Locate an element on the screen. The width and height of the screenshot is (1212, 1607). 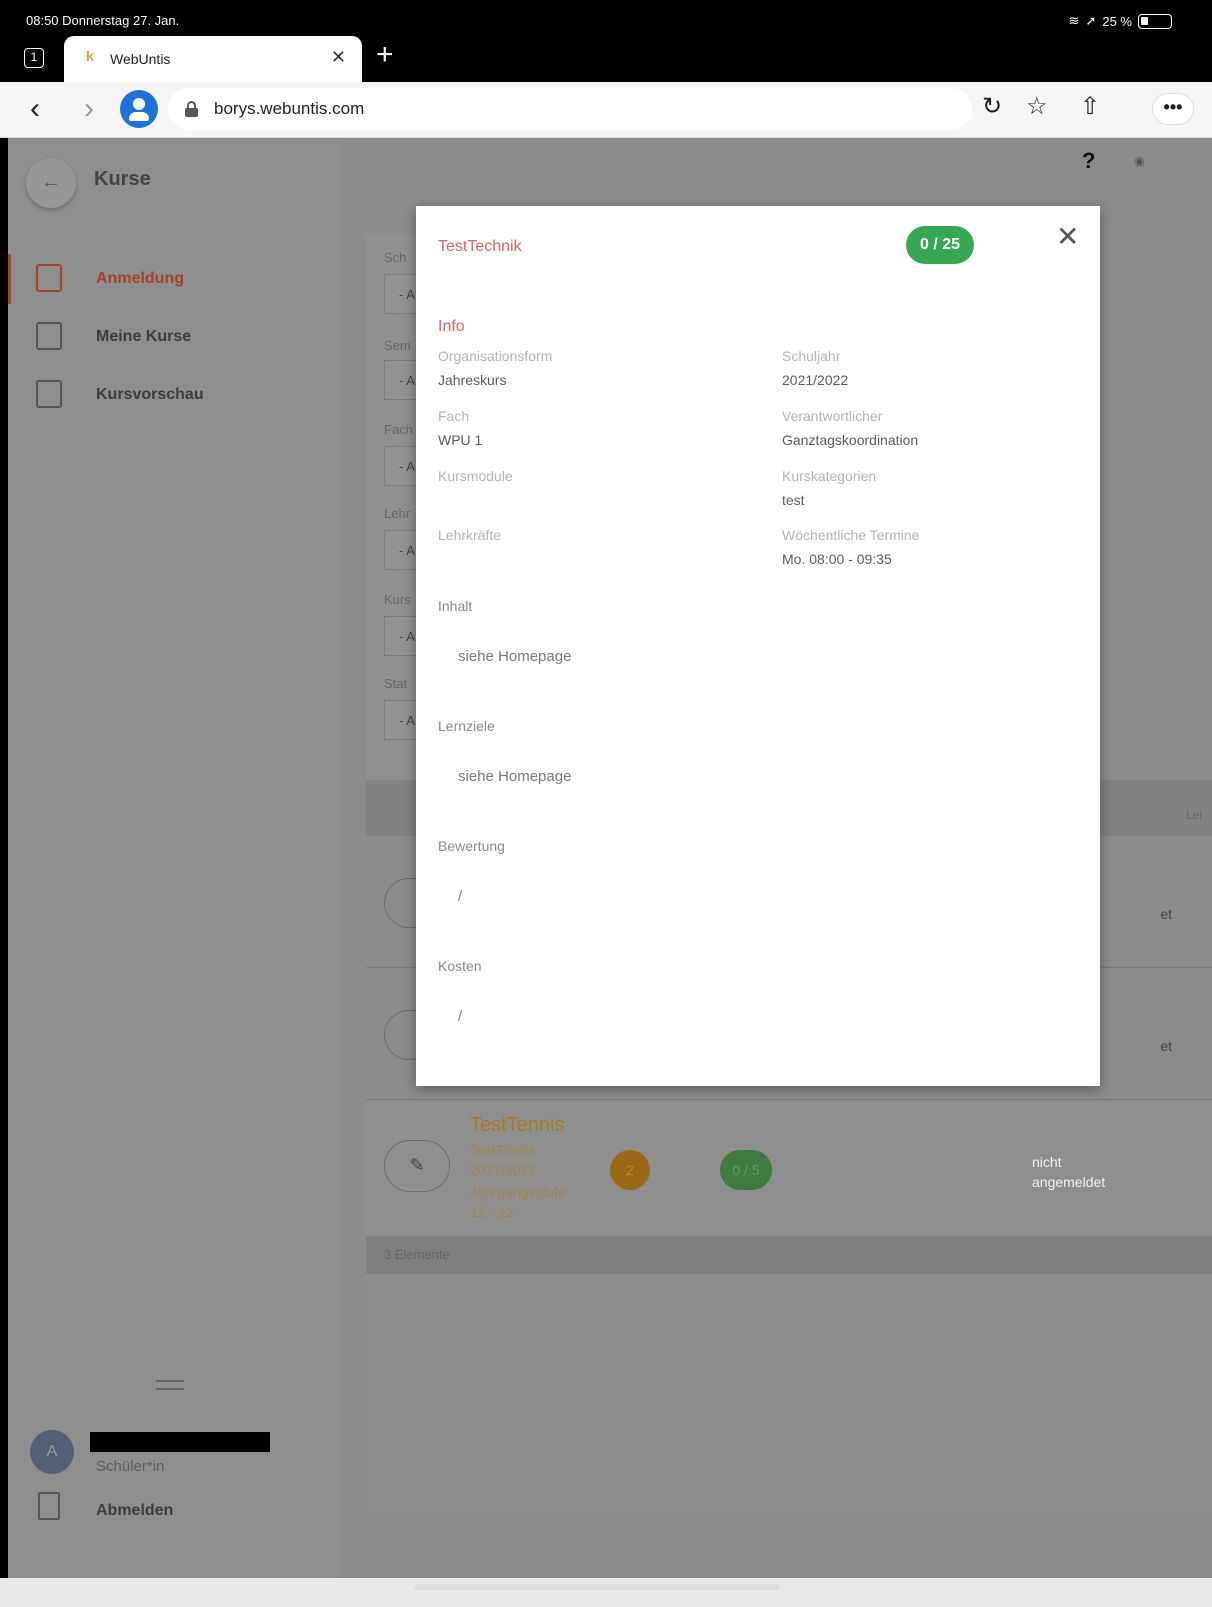
sidebar-item-anmeldung: Anmeldung is located at coordinates (173, 279).